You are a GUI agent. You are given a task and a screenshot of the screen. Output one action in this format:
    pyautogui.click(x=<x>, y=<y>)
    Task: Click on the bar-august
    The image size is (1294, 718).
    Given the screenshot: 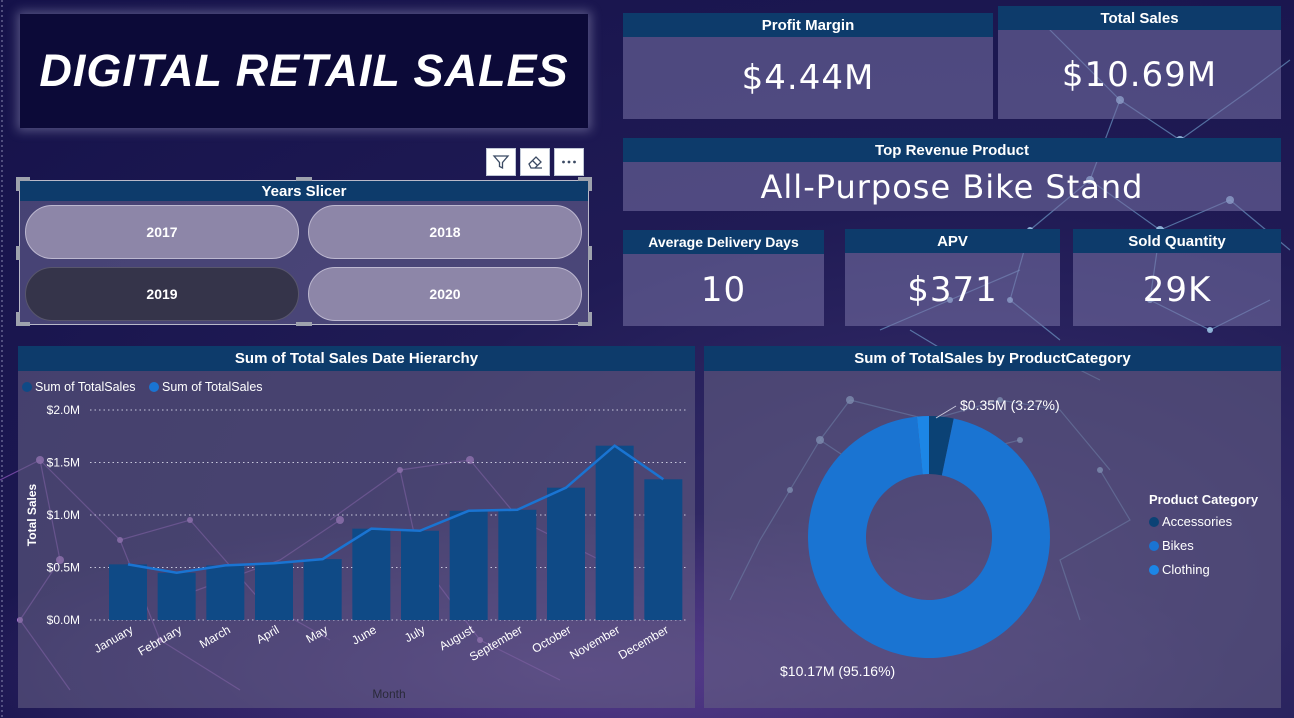 What is the action you would take?
    pyautogui.click(x=468, y=565)
    